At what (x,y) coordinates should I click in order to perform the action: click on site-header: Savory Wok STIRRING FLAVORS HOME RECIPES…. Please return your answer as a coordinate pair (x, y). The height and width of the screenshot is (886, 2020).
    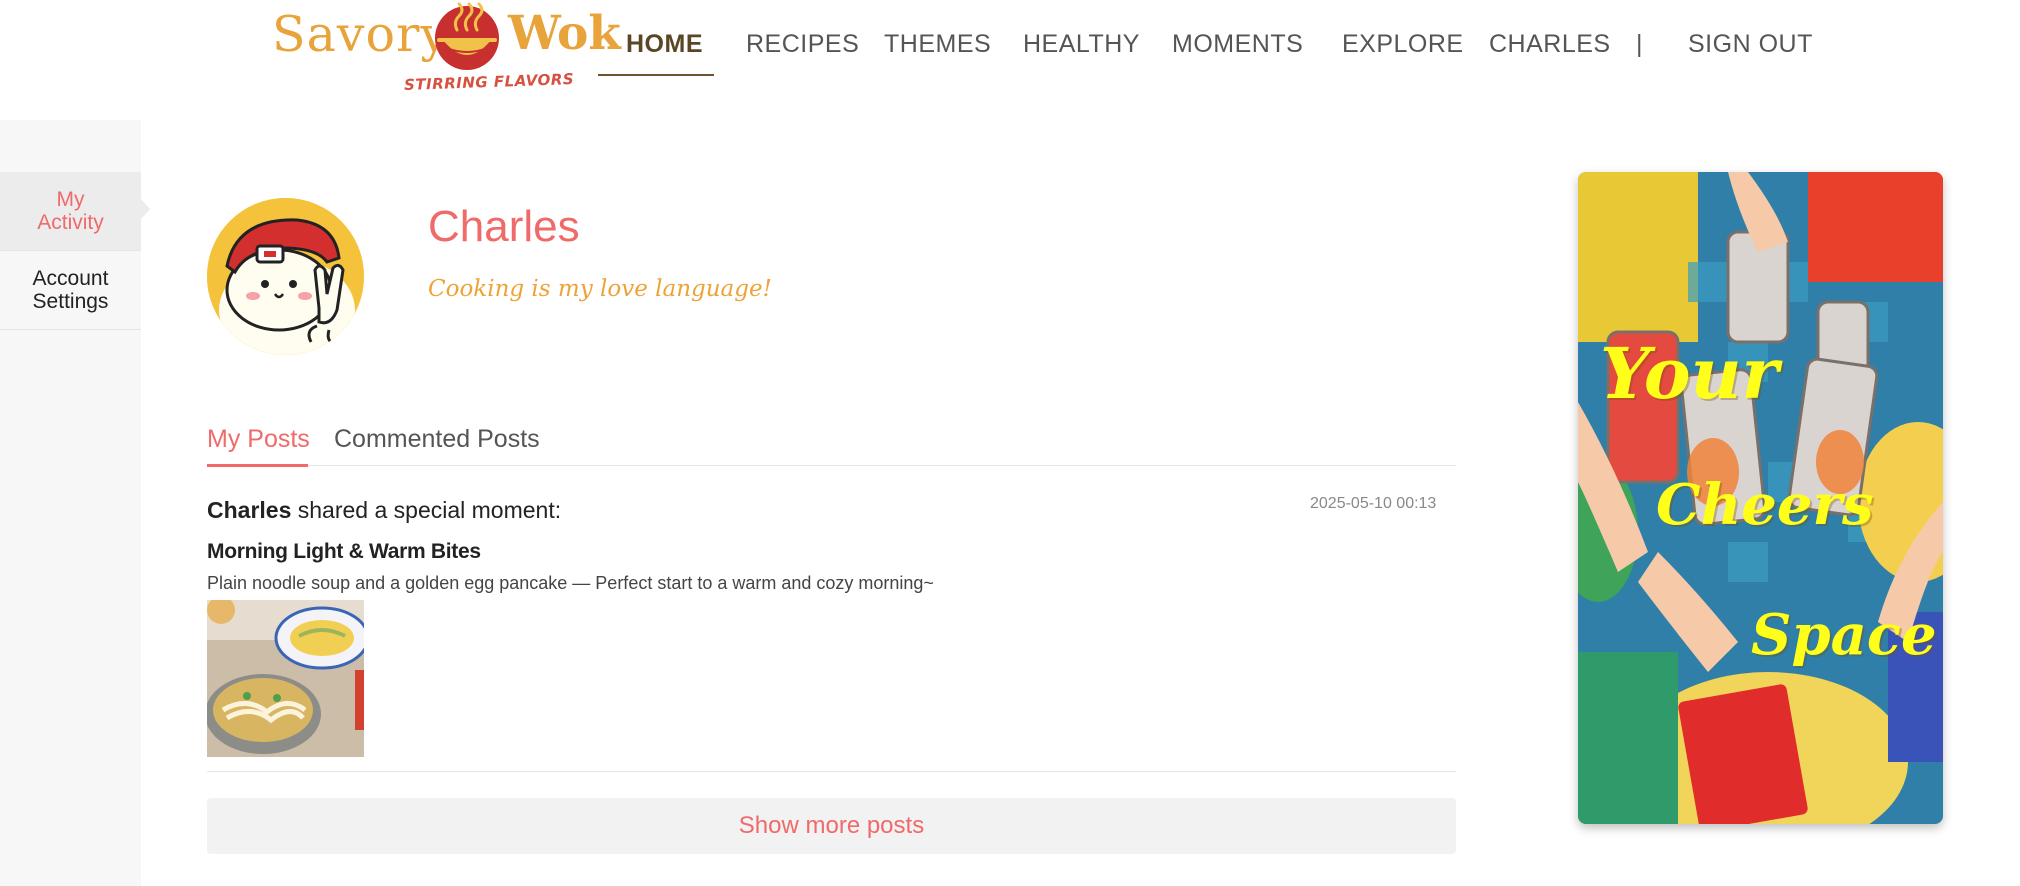
    Looking at the image, I should click on (1010, 60).